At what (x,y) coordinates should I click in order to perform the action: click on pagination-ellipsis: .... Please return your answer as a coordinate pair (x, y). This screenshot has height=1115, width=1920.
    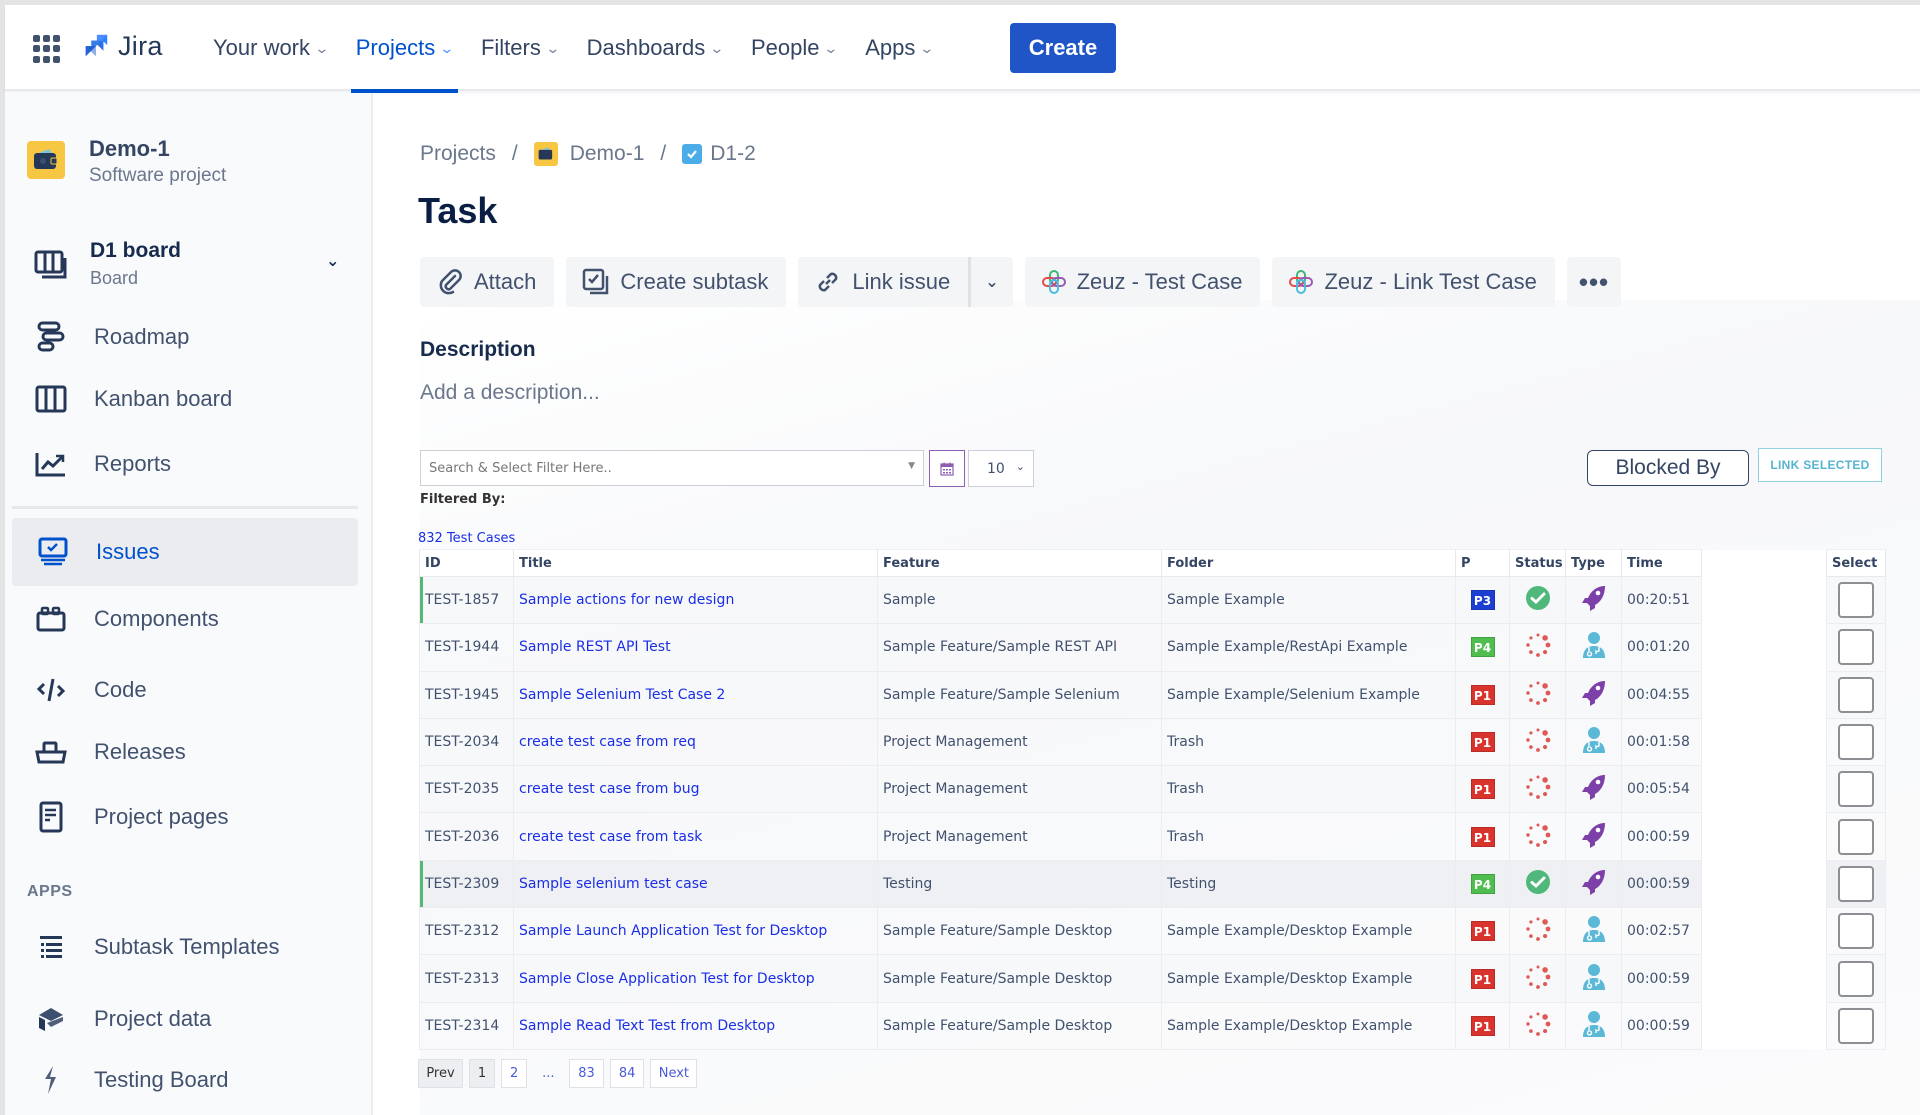
    Looking at the image, I should click on (548, 1073).